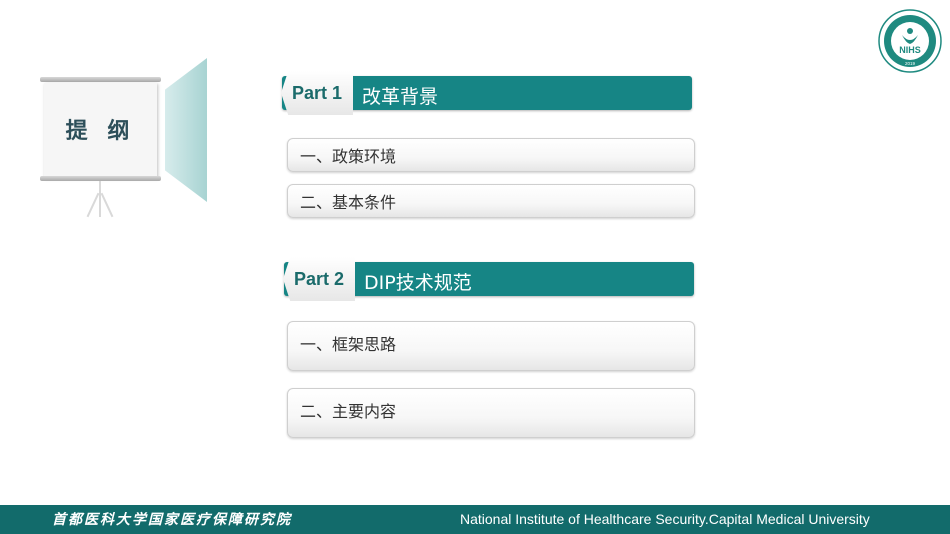 This screenshot has height=534, width=950. What do you see at coordinates (317, 93) in the screenshot?
I see `part1-tab: Part 1` at bounding box center [317, 93].